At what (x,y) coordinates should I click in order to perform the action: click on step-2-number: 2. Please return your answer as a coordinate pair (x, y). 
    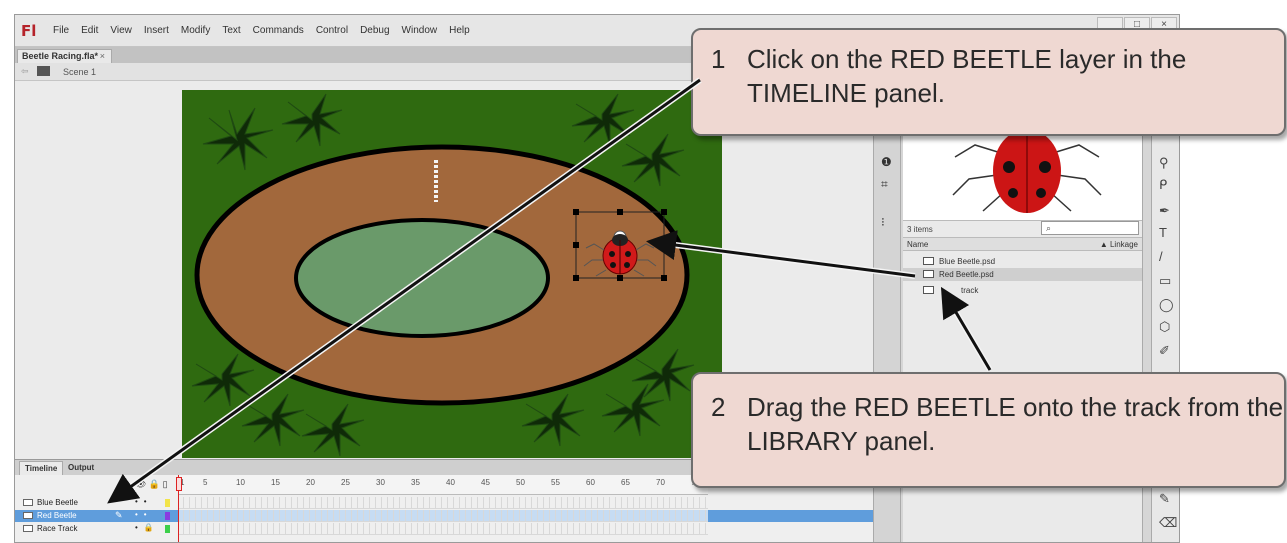
    Looking at the image, I should click on (718, 407).